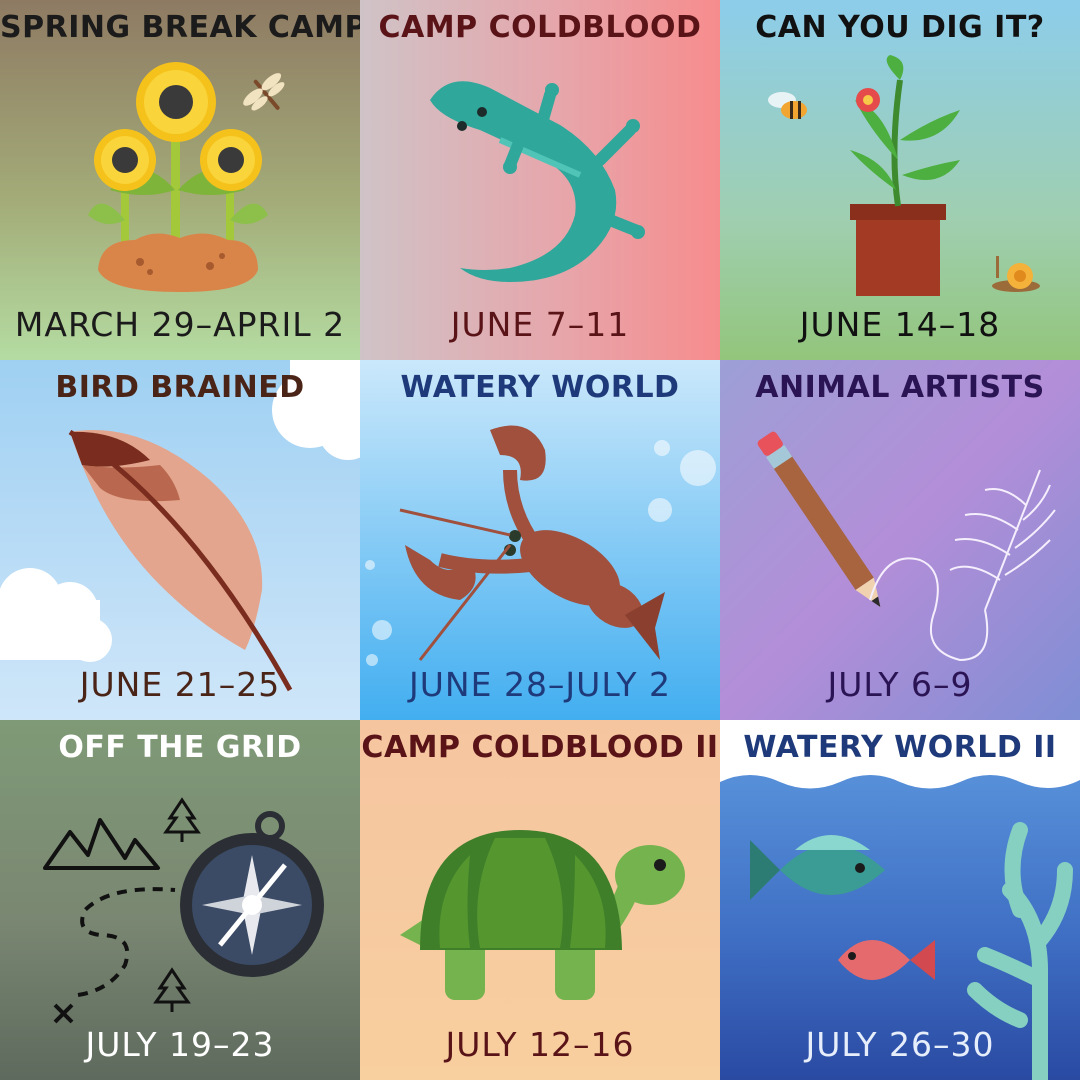  I want to click on camp-title: SPRING BREAK CAMP, so click(180, 27).